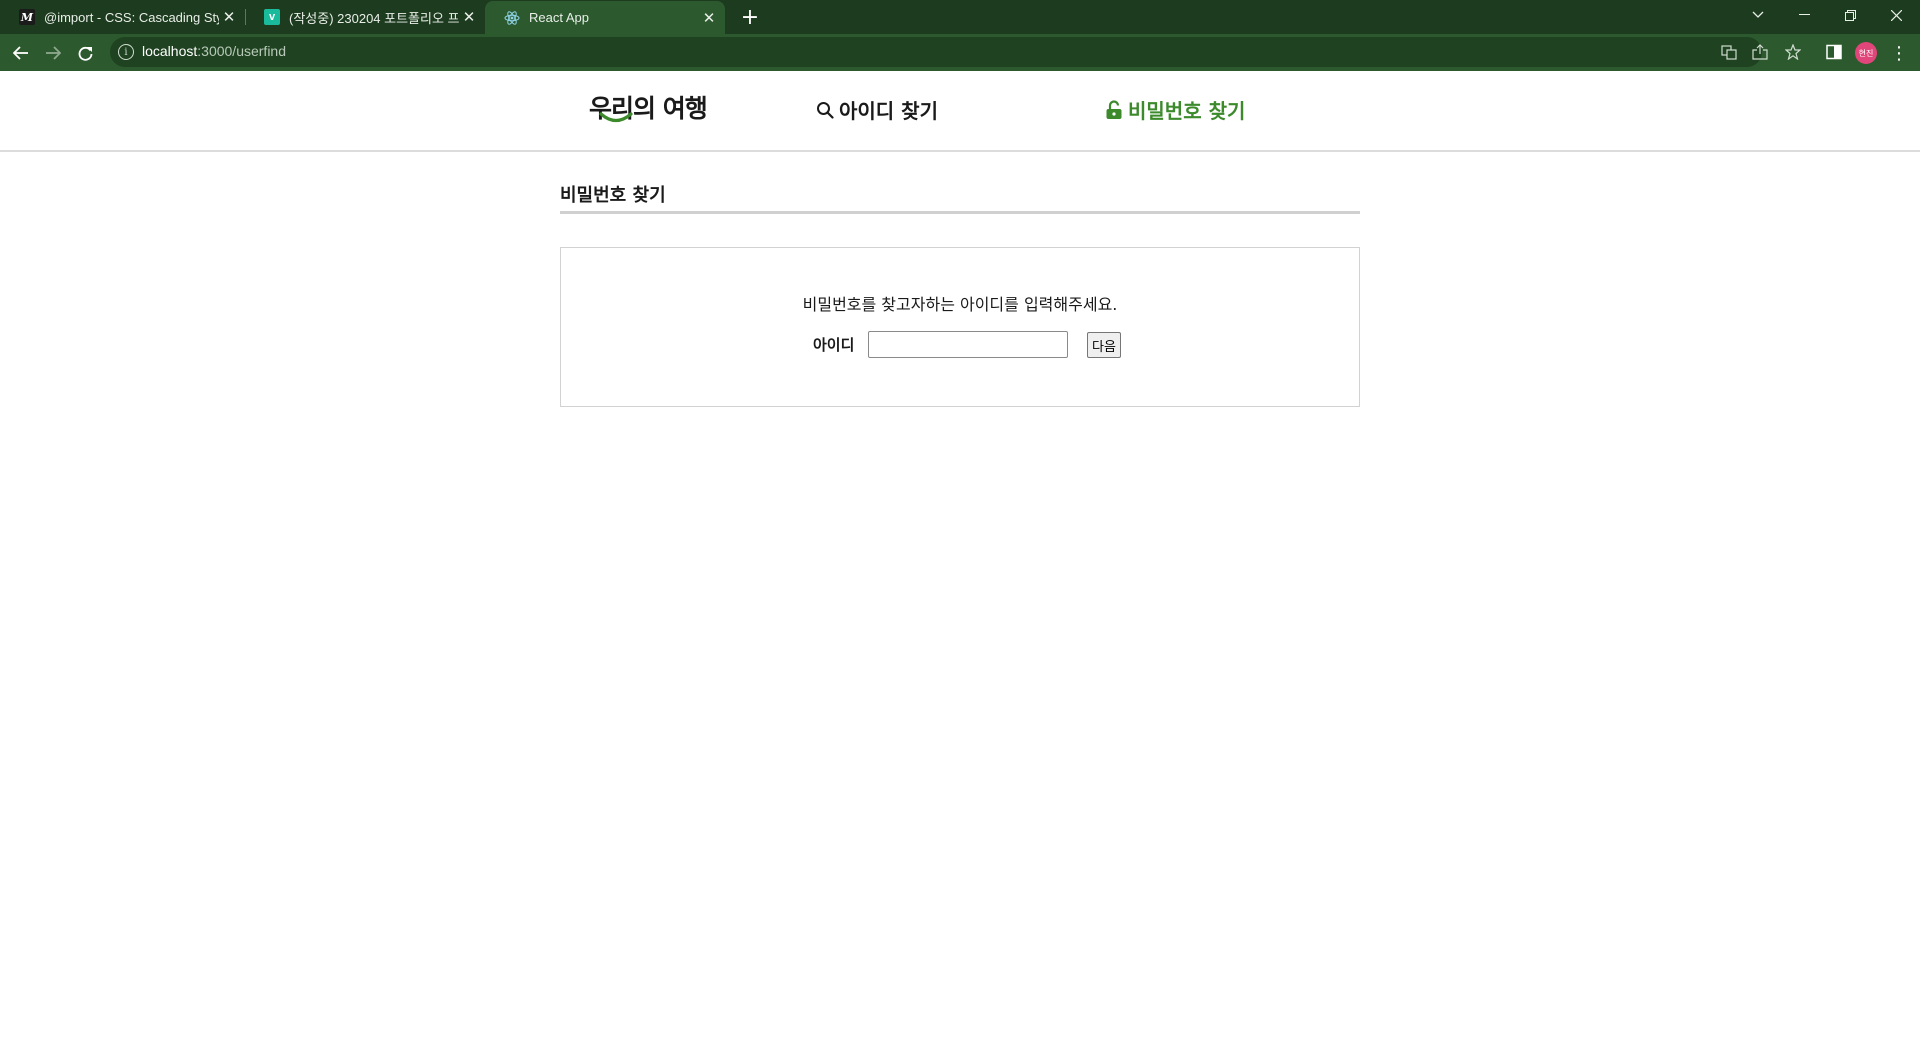  I want to click on mdn-icon: M, so click(27, 17).